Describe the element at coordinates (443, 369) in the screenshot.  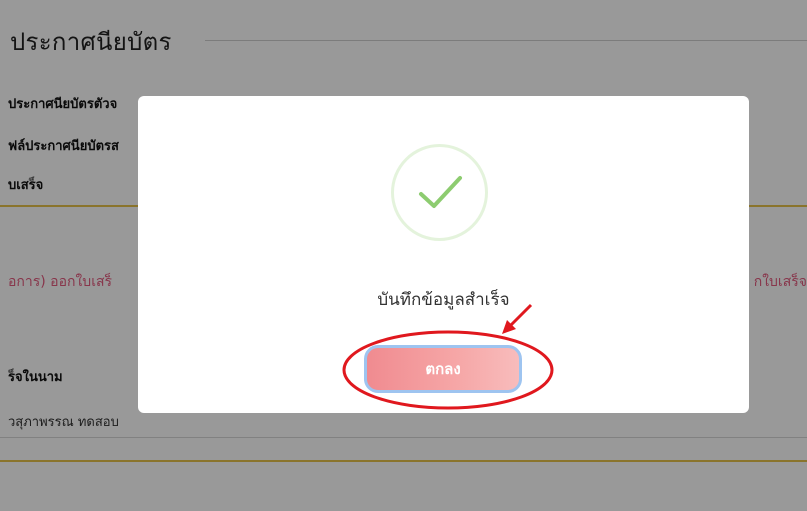
I see `ok-button: ตกลง` at that location.